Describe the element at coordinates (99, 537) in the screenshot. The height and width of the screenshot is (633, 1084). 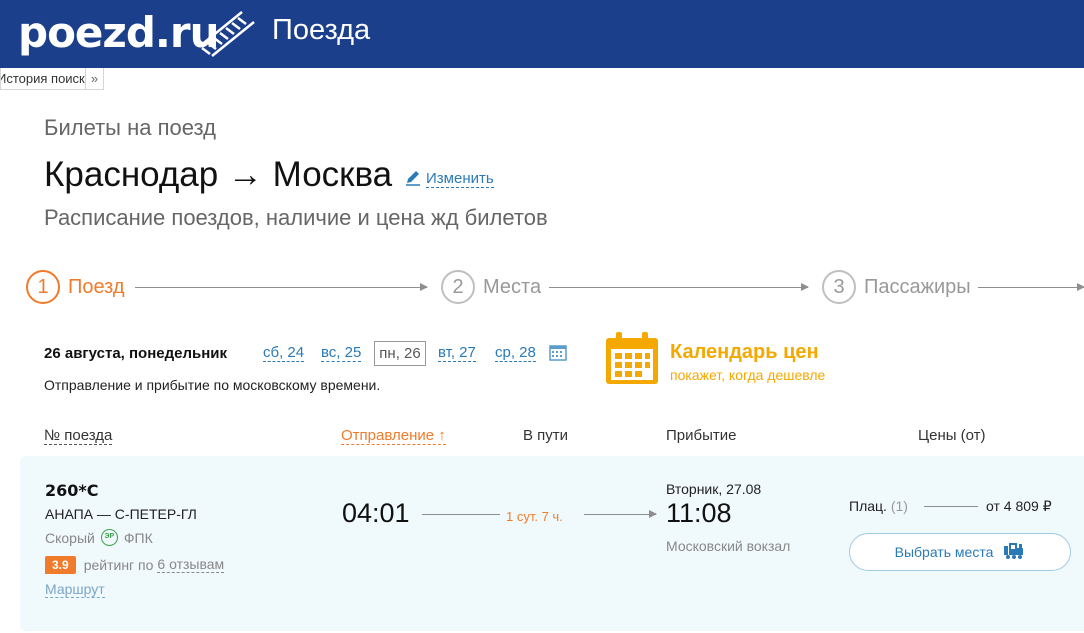
I see `train-type: Скорый ЭР ФПК` at that location.